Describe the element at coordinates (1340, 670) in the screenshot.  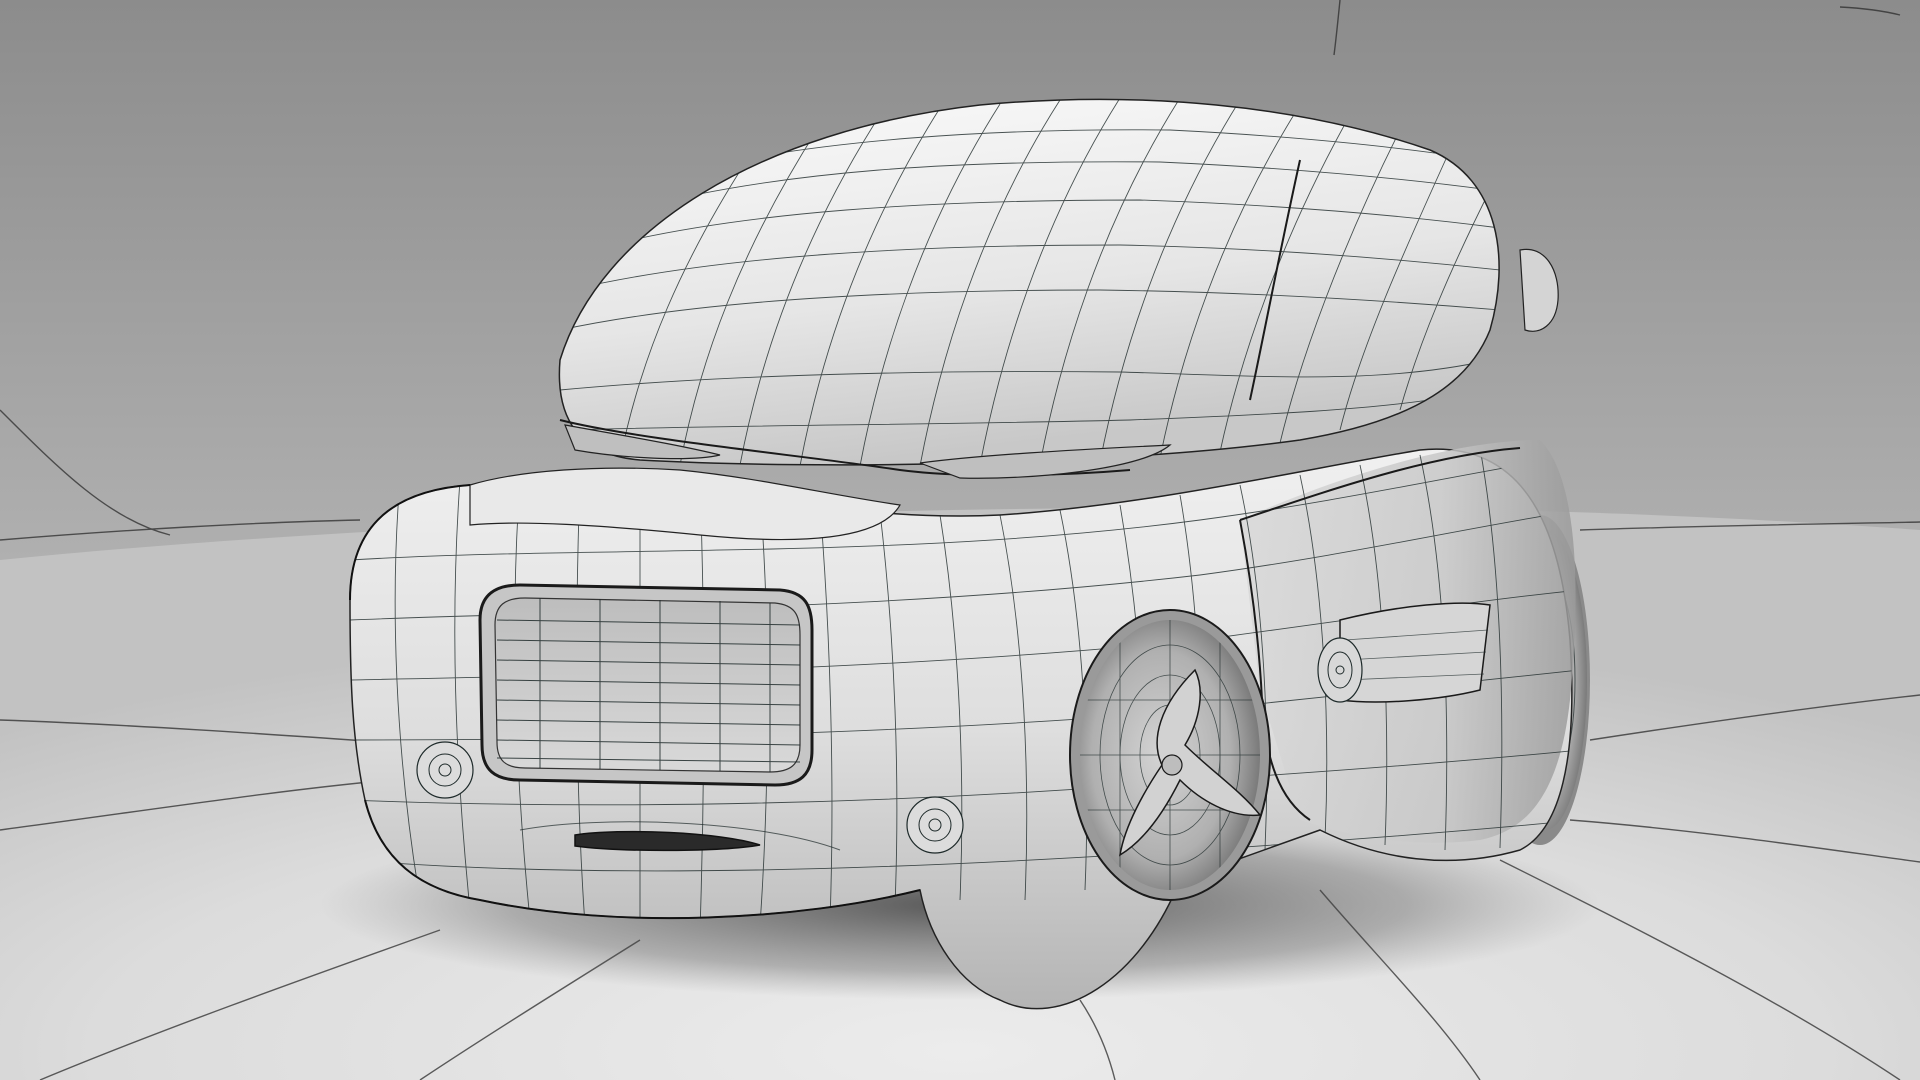
I see `side-sensor` at that location.